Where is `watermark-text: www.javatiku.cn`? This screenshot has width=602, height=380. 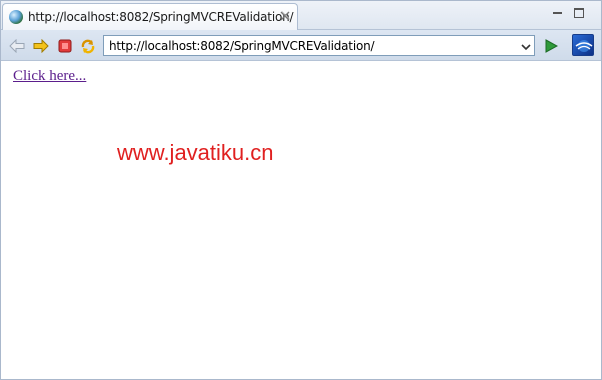 watermark-text: www.javatiku.cn is located at coordinates (195, 152).